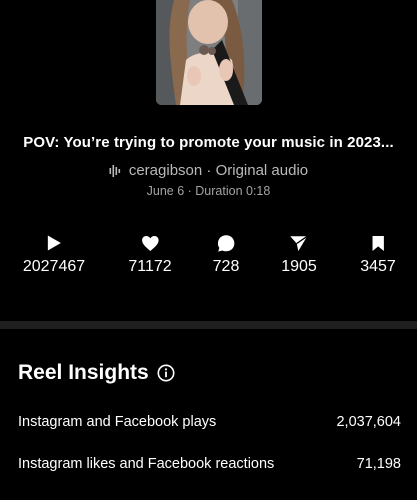 The image size is (417, 500). I want to click on insights-header: Reel Insights, so click(96, 373).